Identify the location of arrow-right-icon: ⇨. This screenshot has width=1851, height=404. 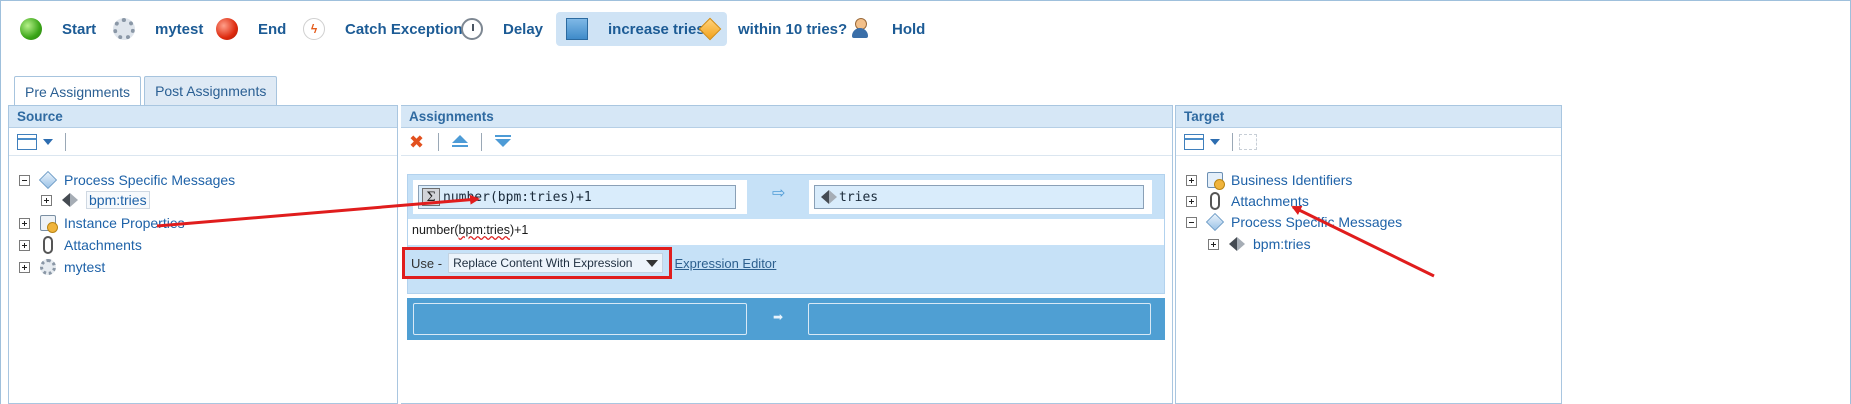
(779, 193).